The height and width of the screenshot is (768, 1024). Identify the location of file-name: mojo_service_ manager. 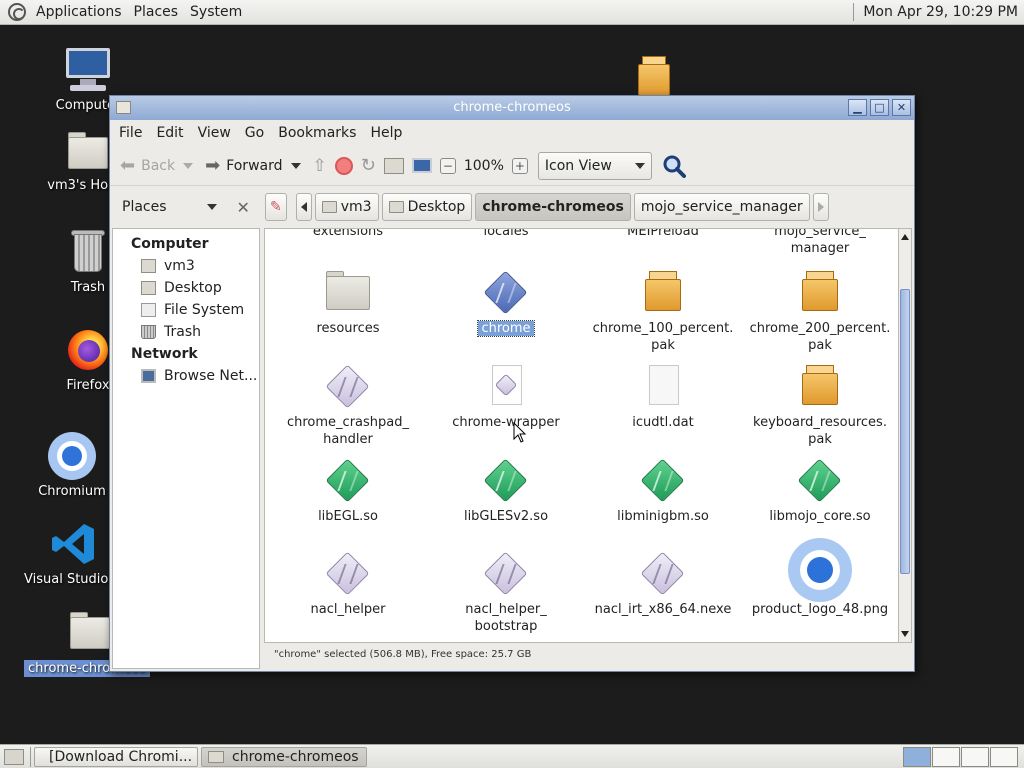
(820, 242).